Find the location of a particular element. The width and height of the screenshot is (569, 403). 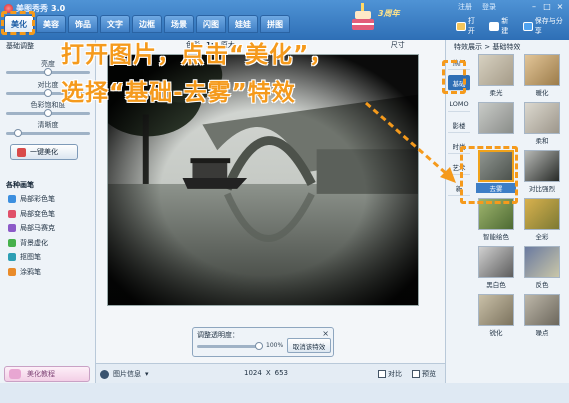

transparency-label: 调整透明度： is located at coordinates (218, 335).